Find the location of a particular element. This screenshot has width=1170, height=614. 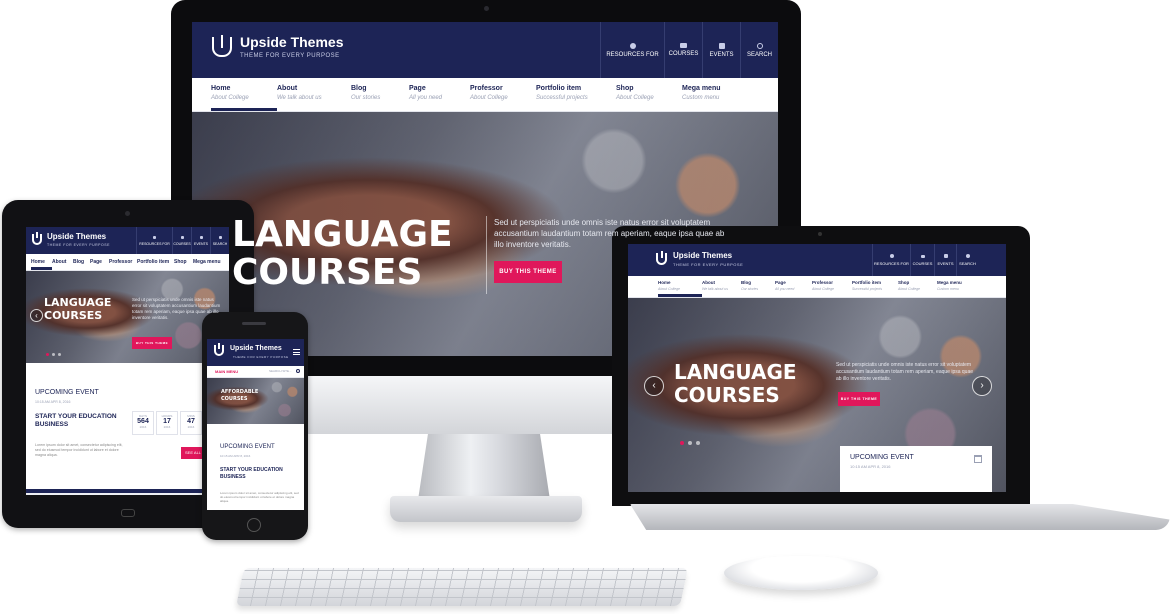

tablet-home-button is located at coordinates (128, 513).